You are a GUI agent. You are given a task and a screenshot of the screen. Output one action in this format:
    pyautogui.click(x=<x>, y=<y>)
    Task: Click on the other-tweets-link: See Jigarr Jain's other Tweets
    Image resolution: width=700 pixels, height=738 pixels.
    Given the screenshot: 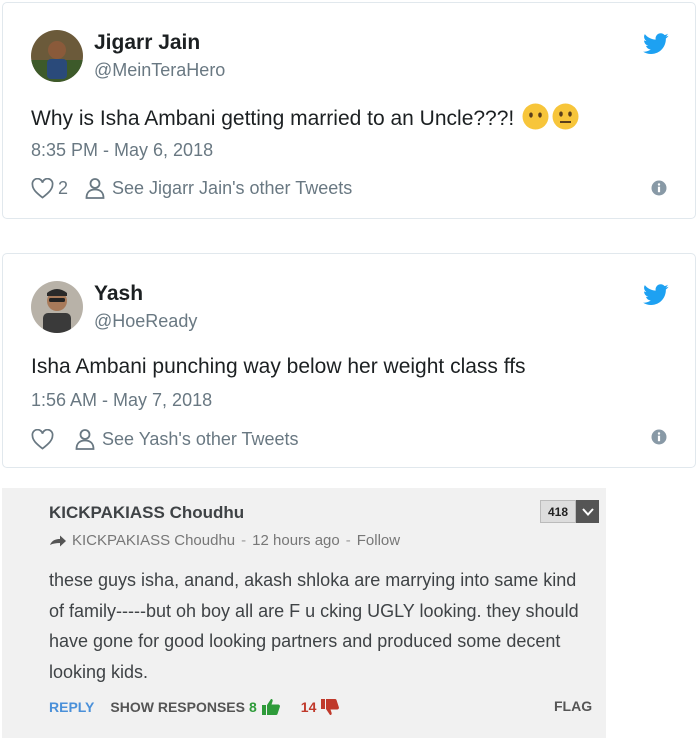 What is the action you would take?
    pyautogui.click(x=232, y=188)
    